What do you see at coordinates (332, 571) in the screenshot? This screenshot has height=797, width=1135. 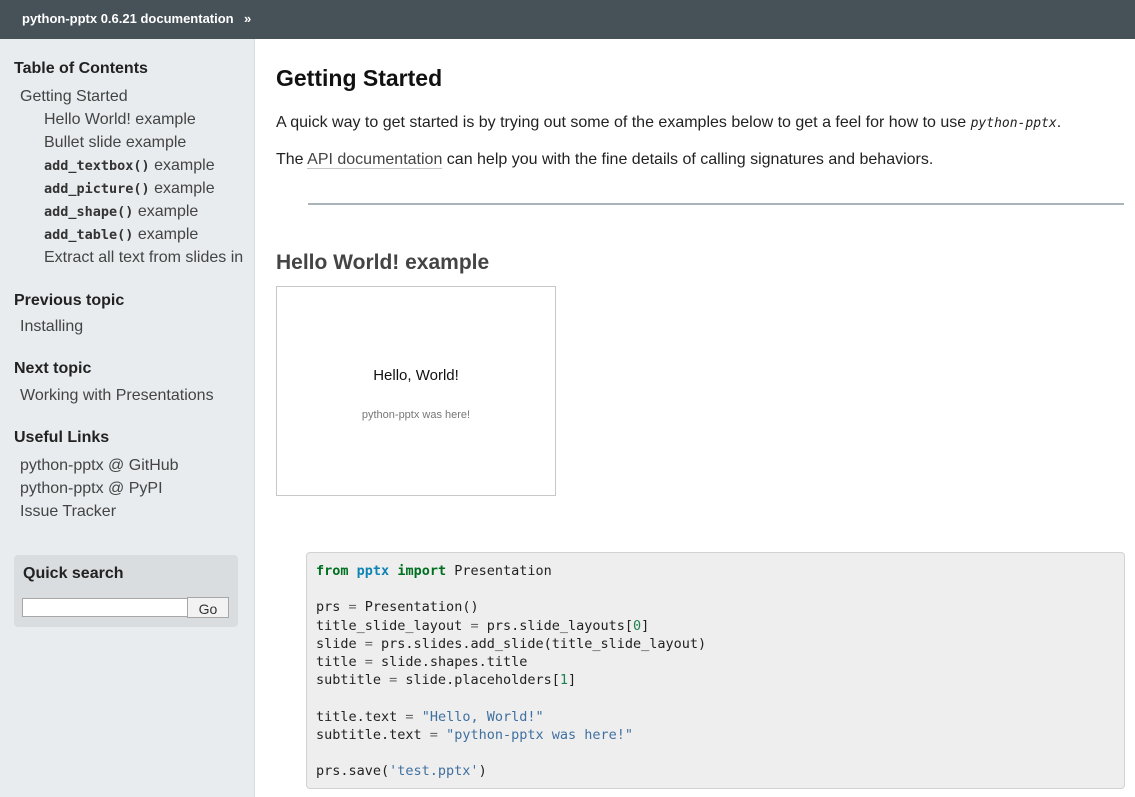 I see `code-token: from` at bounding box center [332, 571].